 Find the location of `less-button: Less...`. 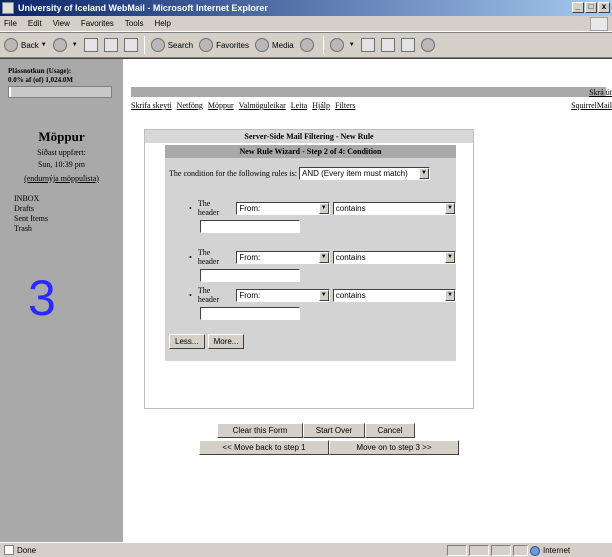

less-button: Less... is located at coordinates (187, 341).